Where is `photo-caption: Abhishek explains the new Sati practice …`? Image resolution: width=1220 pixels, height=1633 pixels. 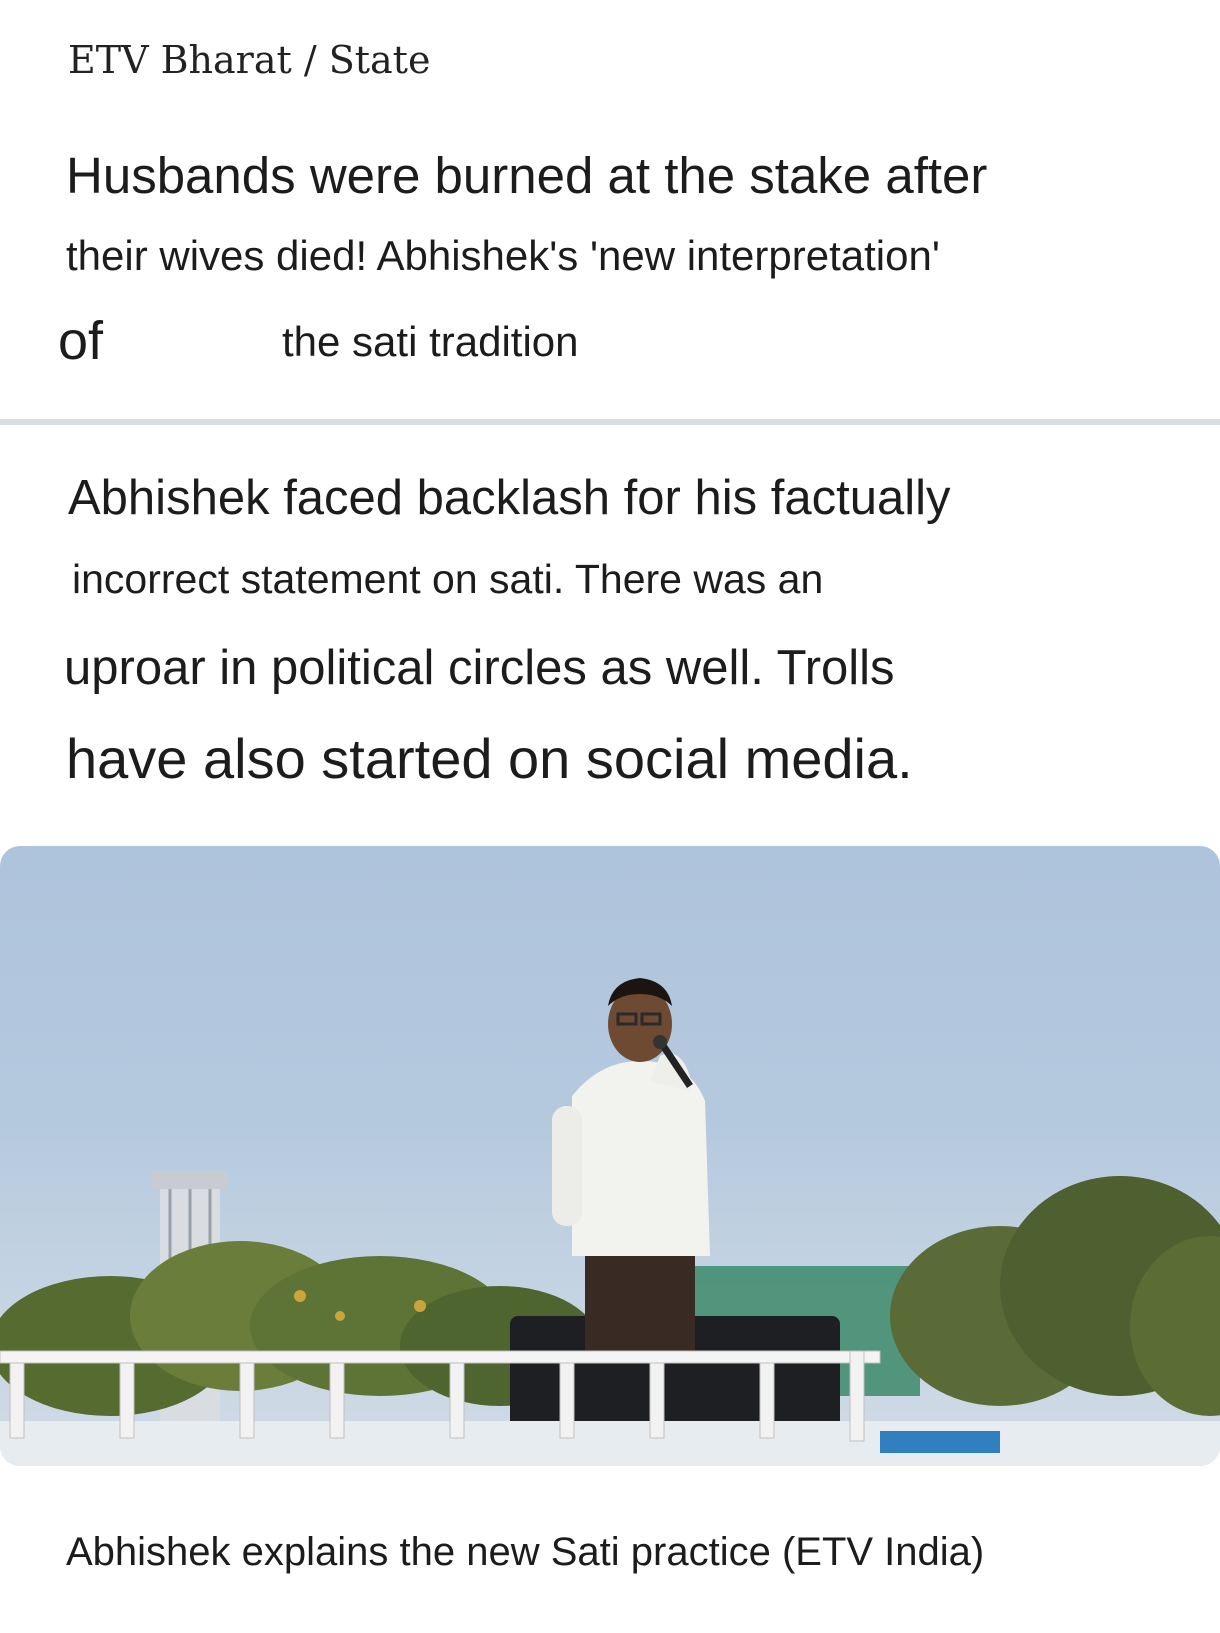 photo-caption: Abhishek explains the new Sati practice … is located at coordinates (525, 1552).